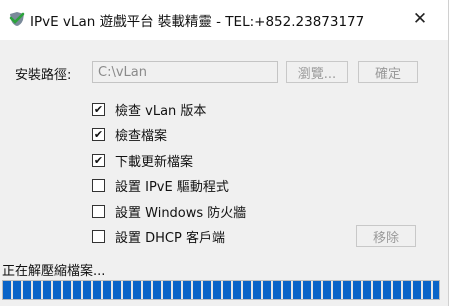 This screenshot has height=306, width=453. Describe the element at coordinates (170, 238) in the screenshot. I see `option-label: 設置 DHCP 客戶端` at that location.